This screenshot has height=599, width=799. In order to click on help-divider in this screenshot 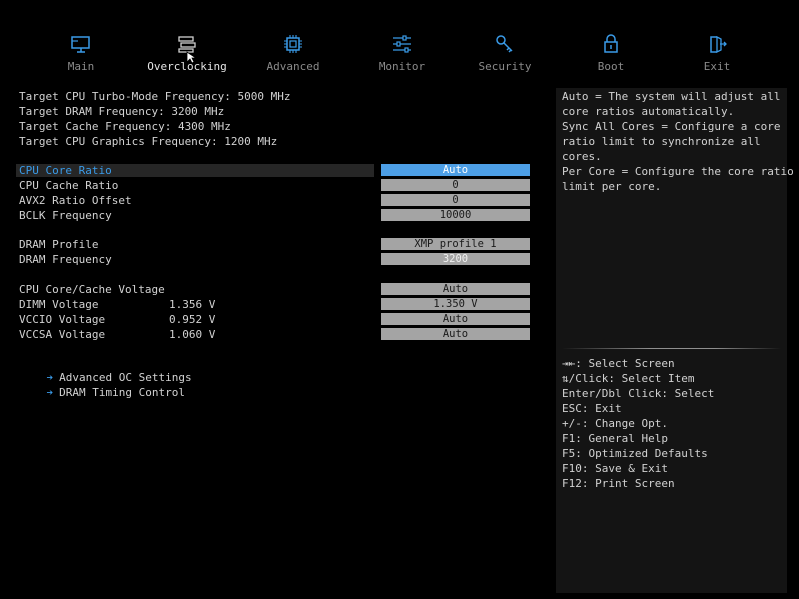, I will do `click(671, 348)`.